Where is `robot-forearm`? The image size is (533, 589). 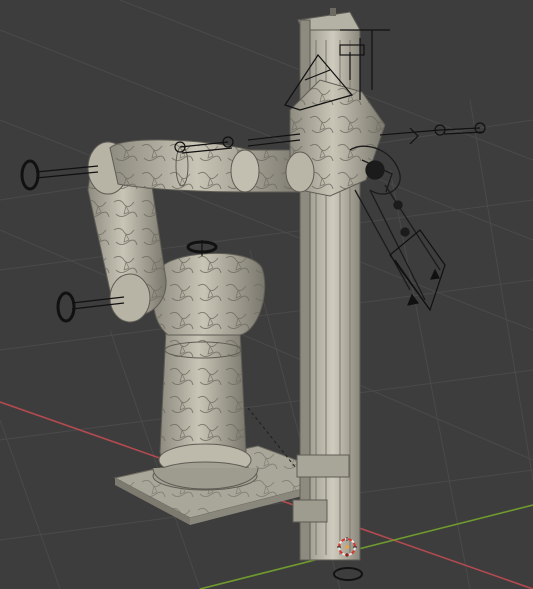 robot-forearm is located at coordinates (207, 166).